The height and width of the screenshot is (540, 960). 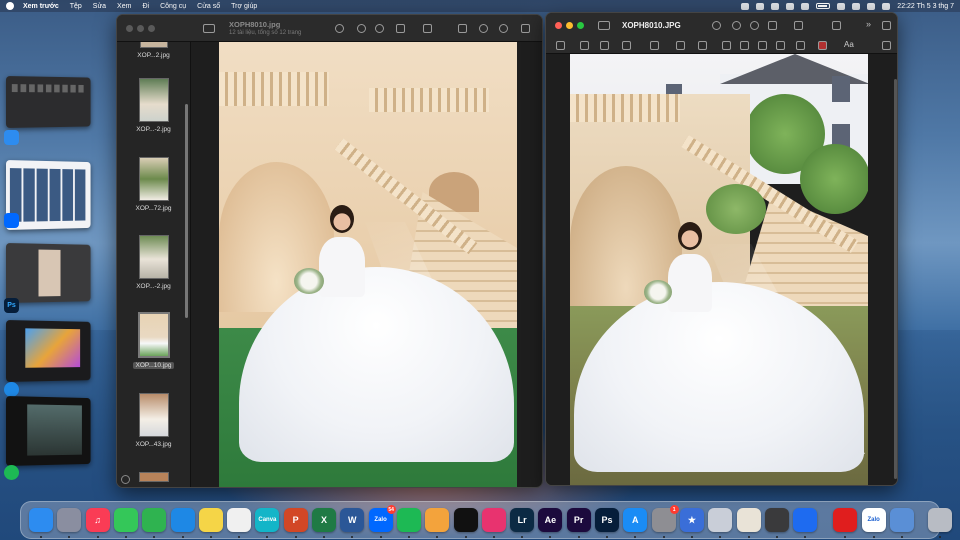 What do you see at coordinates (925, 6) in the screenshot?
I see `menu-clock: 22:22 Th 5 3 thg 7` at bounding box center [925, 6].